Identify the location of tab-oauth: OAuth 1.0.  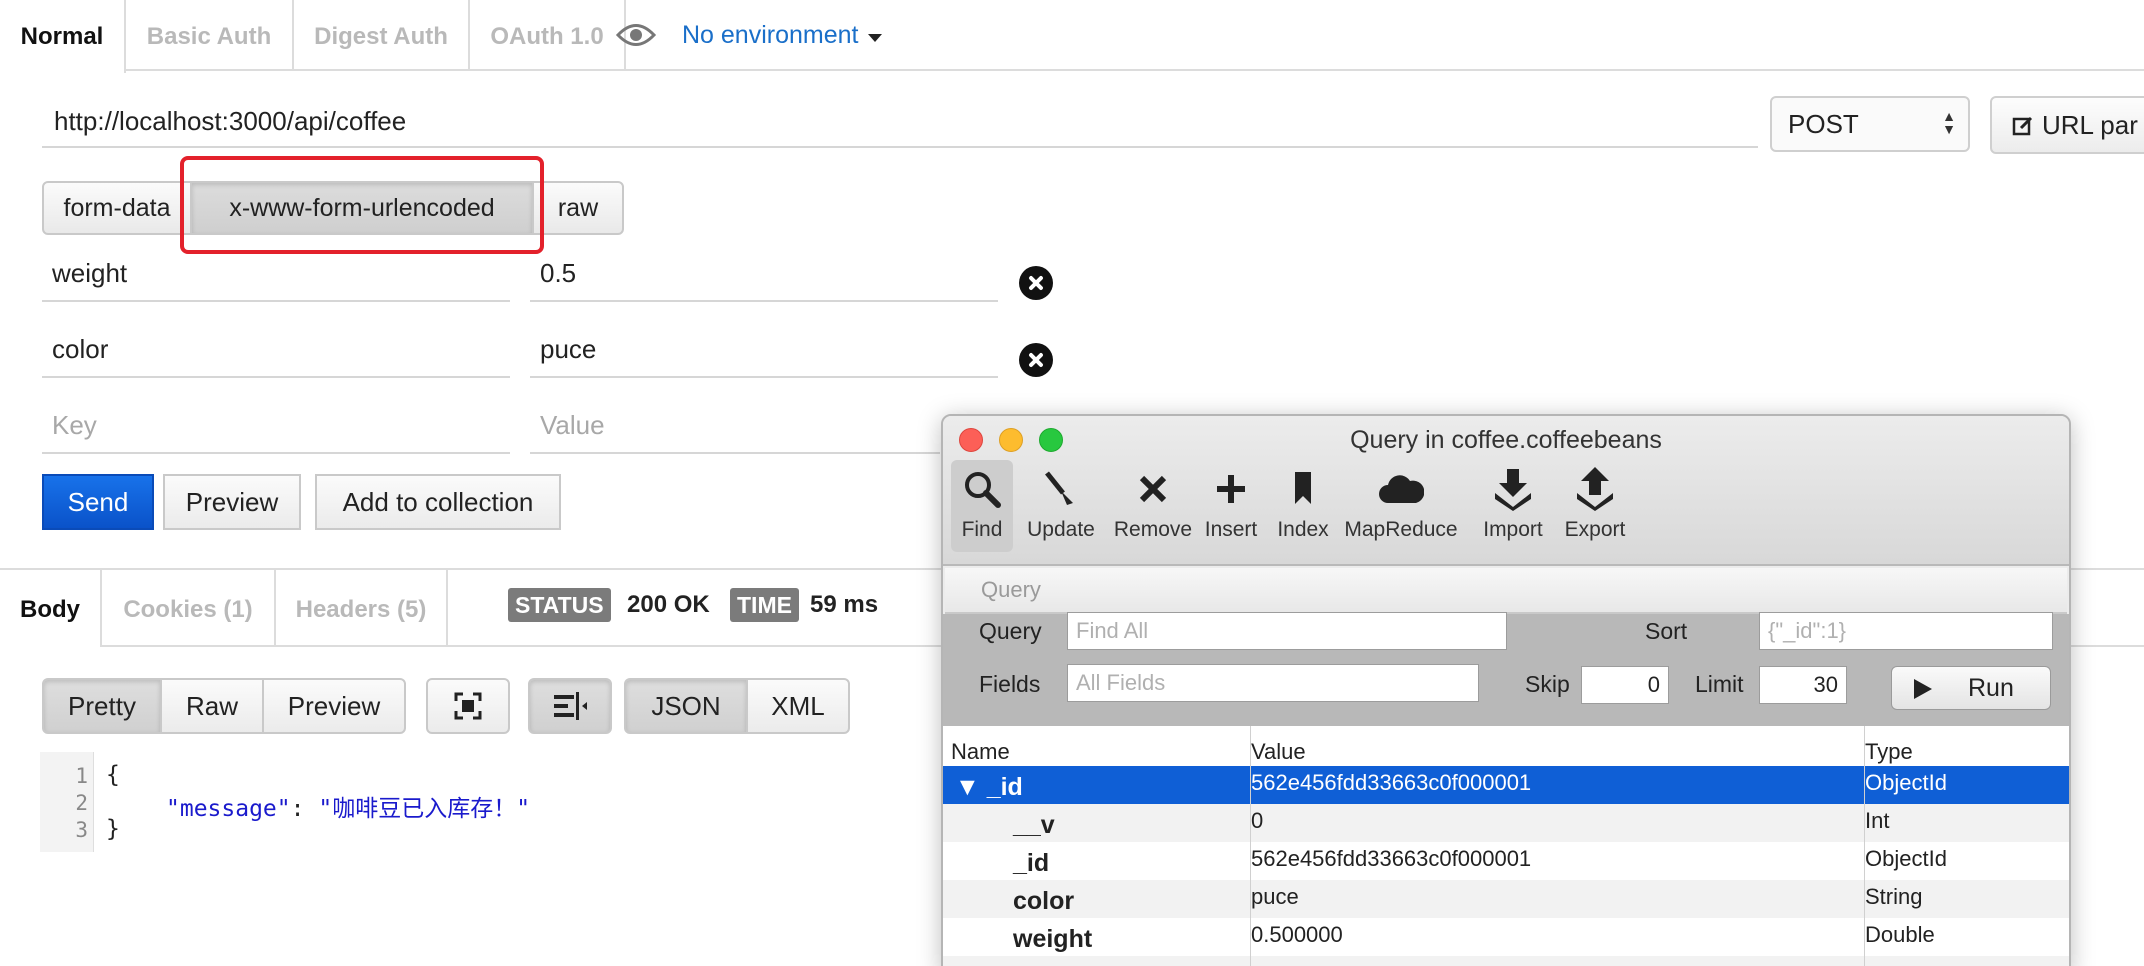
(548, 35).